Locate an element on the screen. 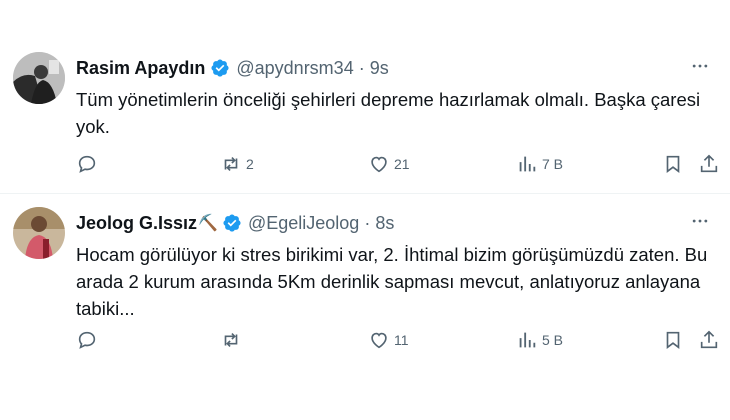 The width and height of the screenshot is (730, 420). retweet-button is located at coordinates (233, 340).